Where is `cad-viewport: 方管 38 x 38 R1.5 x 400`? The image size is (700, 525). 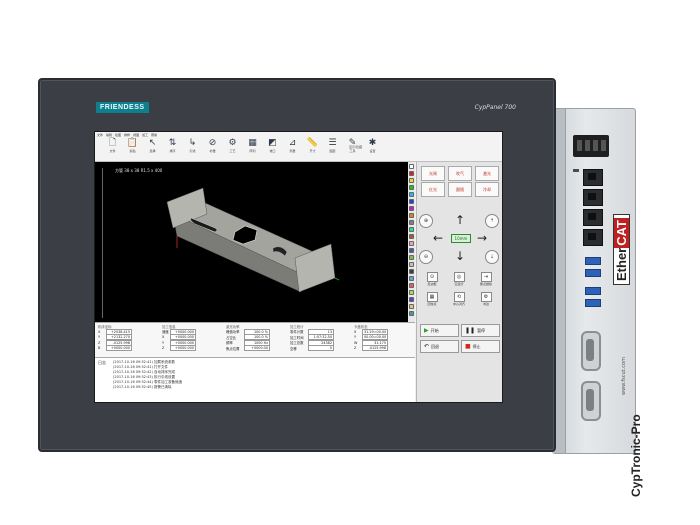
cad-viewport: 方管 38 x 38 R1.5 x 400 is located at coordinates (255, 242).